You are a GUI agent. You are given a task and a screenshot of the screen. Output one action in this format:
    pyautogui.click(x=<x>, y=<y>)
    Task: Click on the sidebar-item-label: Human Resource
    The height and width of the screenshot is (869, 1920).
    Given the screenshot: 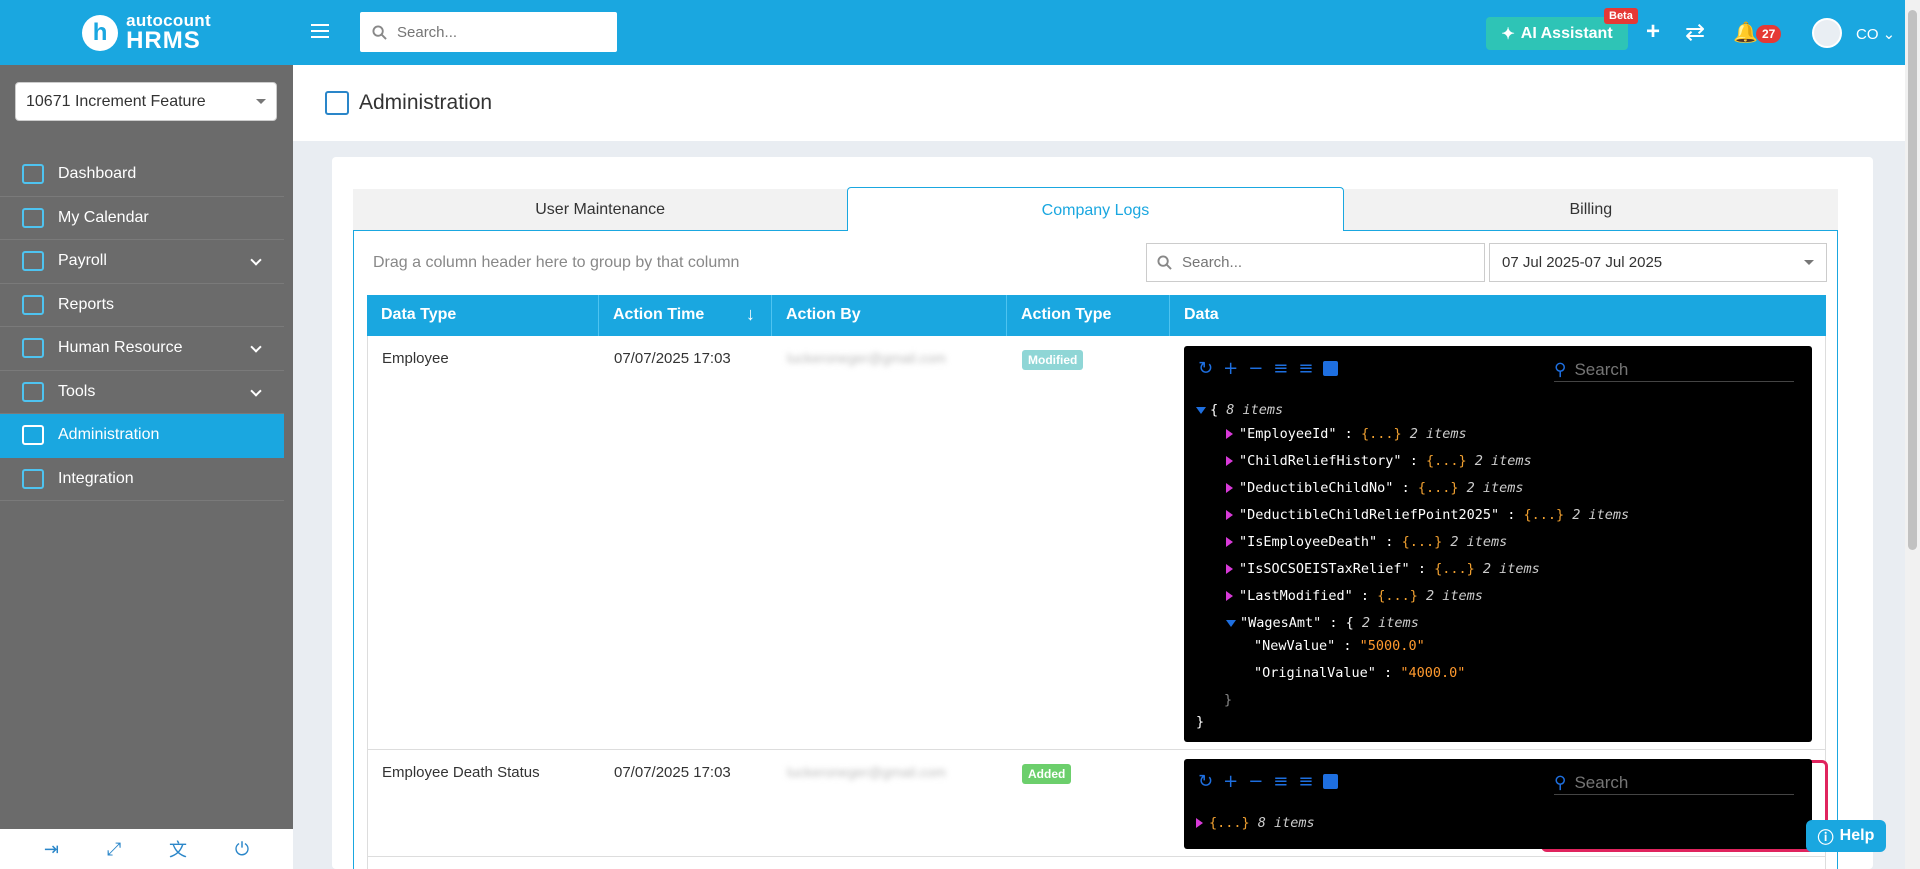 What is the action you would take?
    pyautogui.click(x=120, y=348)
    